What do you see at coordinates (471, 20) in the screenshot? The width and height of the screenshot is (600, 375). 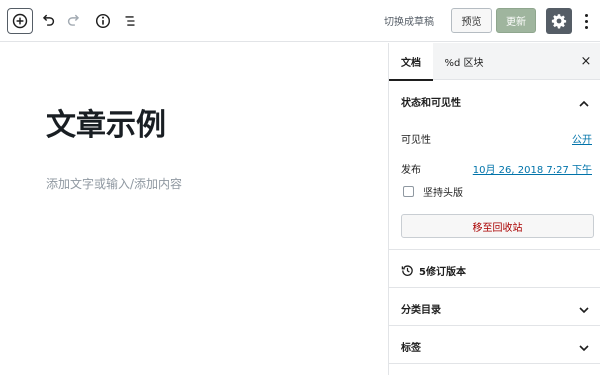 I see `preview-button: 预览` at bounding box center [471, 20].